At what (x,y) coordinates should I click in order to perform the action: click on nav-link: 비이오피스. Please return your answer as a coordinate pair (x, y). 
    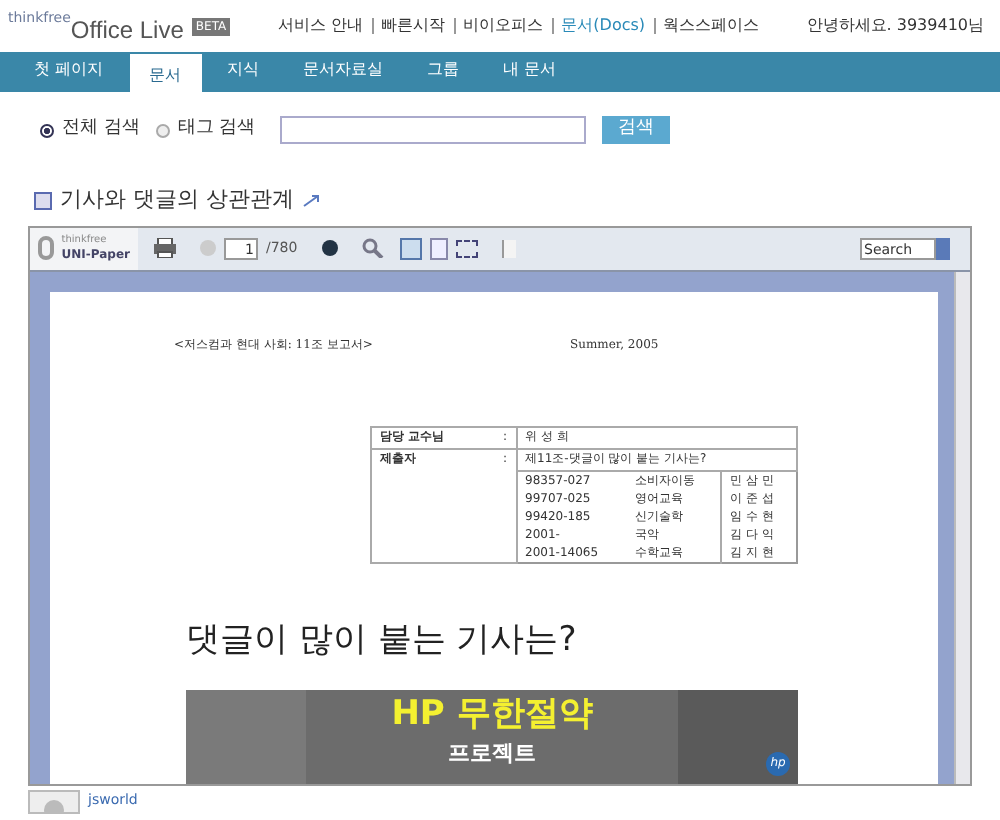
    Looking at the image, I should click on (503, 26).